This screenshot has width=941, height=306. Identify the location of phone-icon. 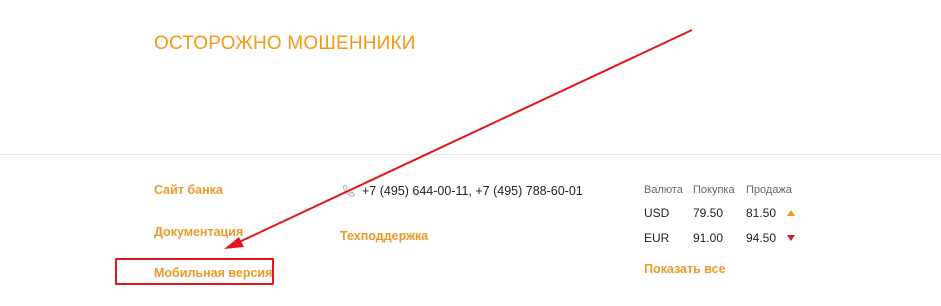
(349, 191).